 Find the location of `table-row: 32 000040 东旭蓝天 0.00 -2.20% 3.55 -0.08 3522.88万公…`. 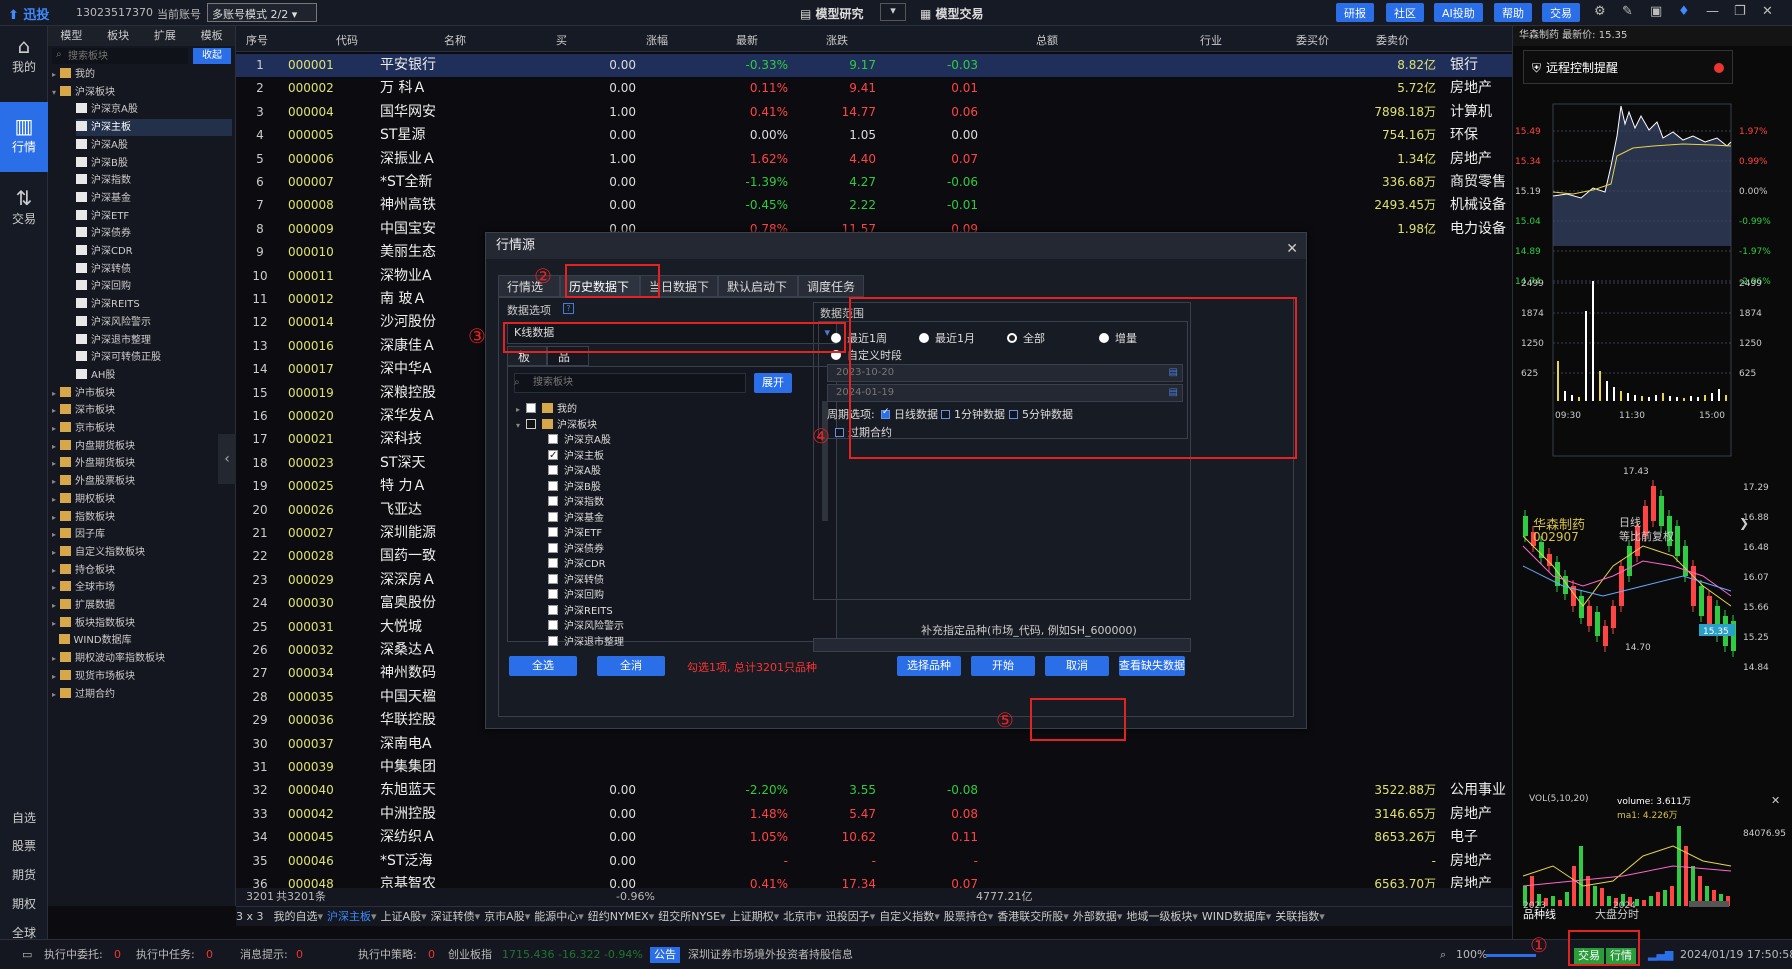

table-row: 32 000040 东旭蓝天 0.00 -2.20% 3.55 -0.08 3522.88万公… is located at coordinates (971, 790).